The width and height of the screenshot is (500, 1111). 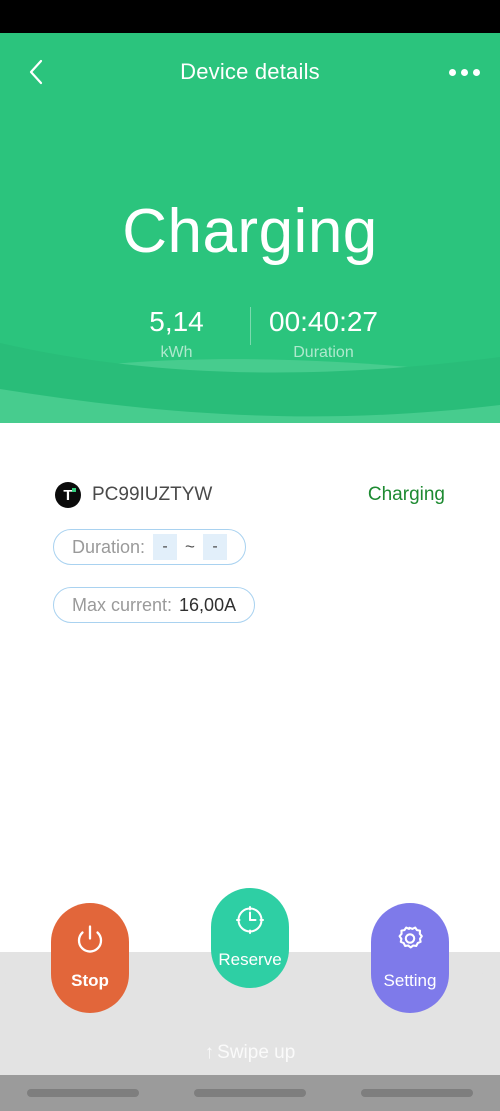 I want to click on power-icon, so click(x=90, y=939).